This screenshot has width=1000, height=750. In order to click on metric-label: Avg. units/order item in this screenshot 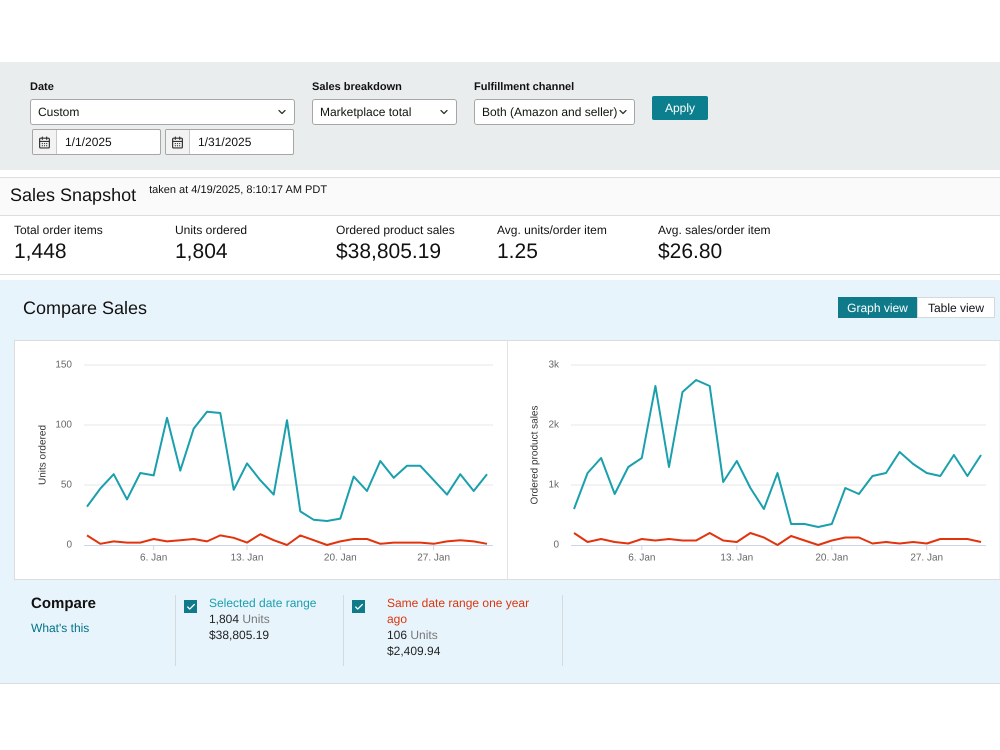, I will do `click(552, 230)`.